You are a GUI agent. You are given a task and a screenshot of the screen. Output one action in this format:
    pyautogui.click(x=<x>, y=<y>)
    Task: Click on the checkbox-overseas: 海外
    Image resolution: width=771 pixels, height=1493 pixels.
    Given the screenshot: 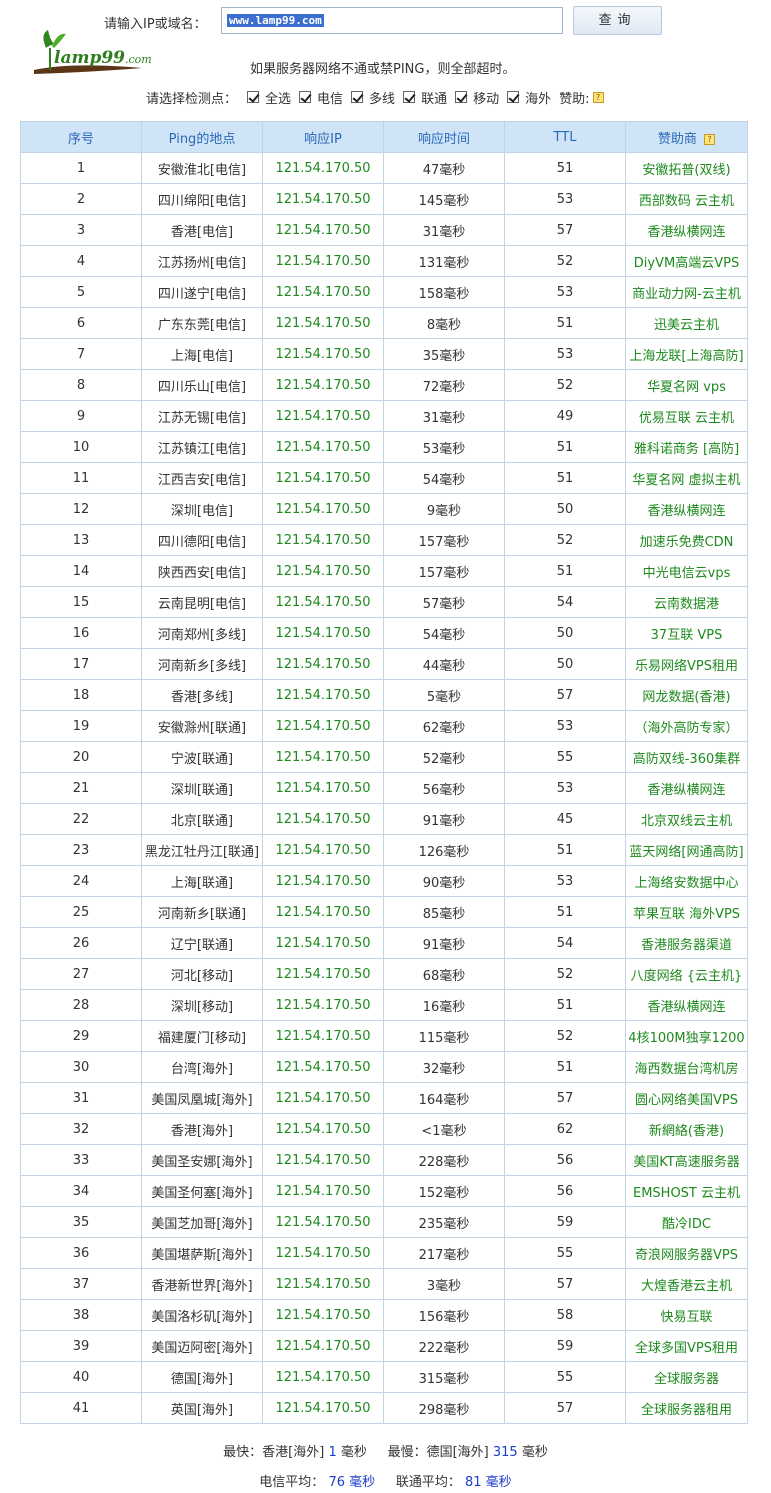 What is the action you would take?
    pyautogui.click(x=529, y=97)
    